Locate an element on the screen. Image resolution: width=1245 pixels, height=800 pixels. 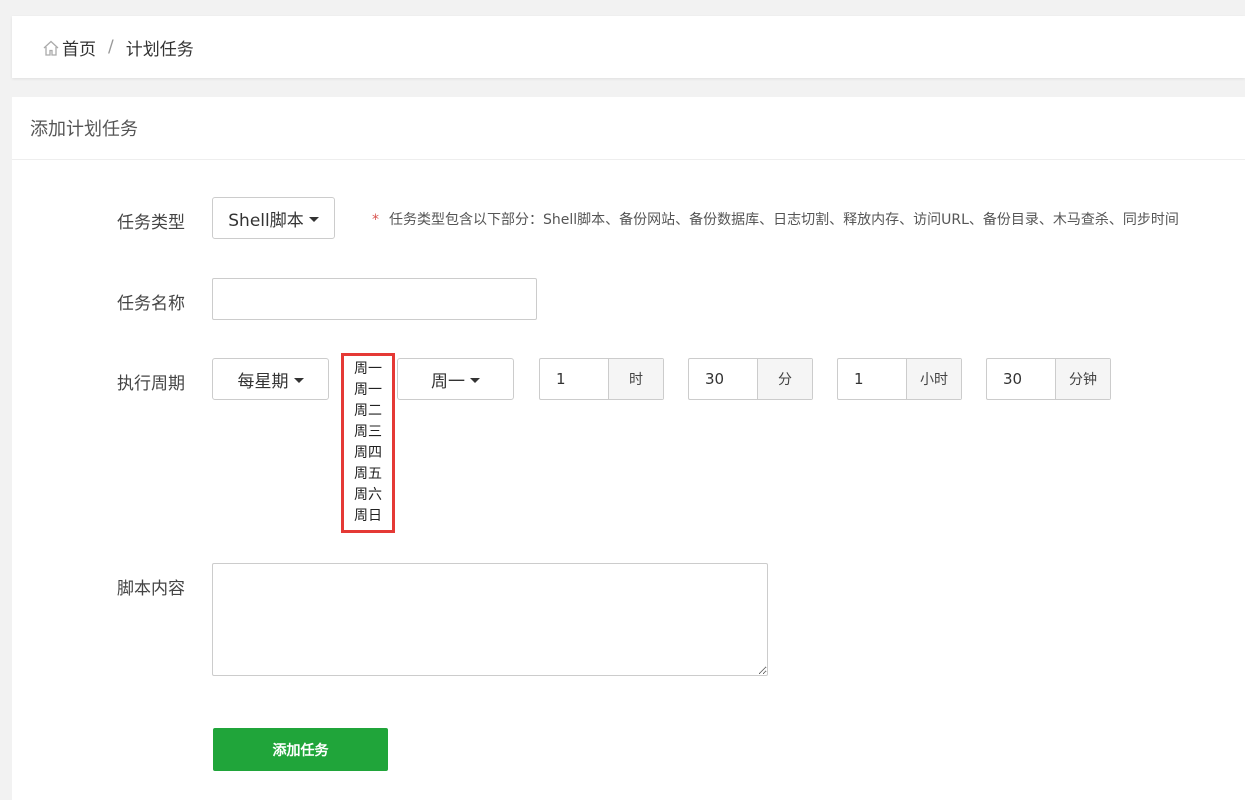
minute-unit: 分 is located at coordinates (784, 379).